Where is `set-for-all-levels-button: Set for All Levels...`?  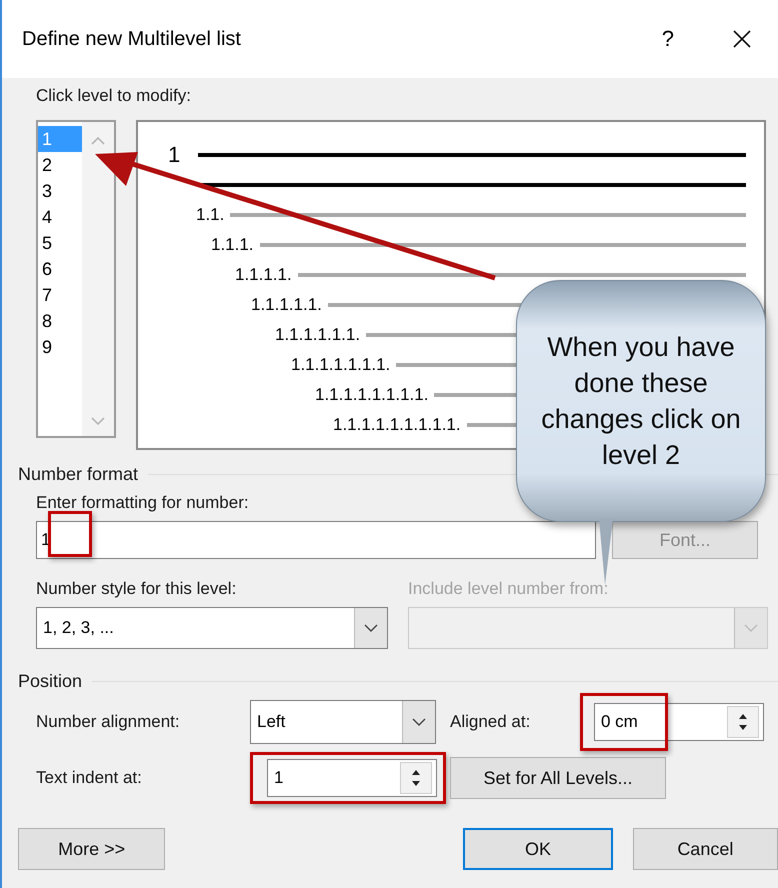
set-for-all-levels-button: Set for All Levels... is located at coordinates (558, 778).